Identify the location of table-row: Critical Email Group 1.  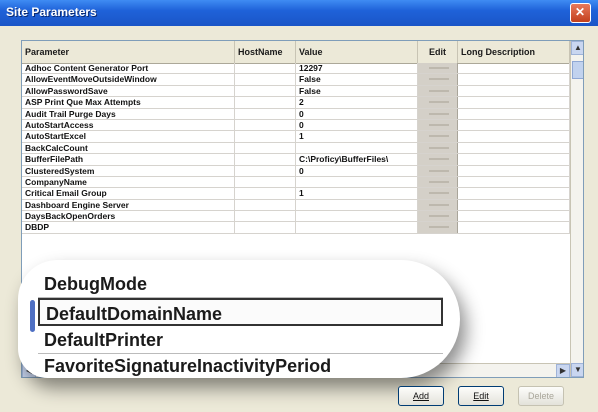
(296, 194).